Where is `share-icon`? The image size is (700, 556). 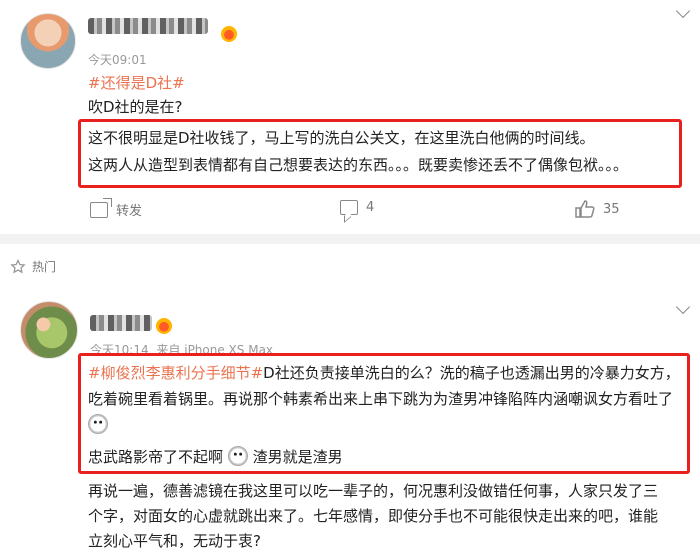 share-icon is located at coordinates (101, 207).